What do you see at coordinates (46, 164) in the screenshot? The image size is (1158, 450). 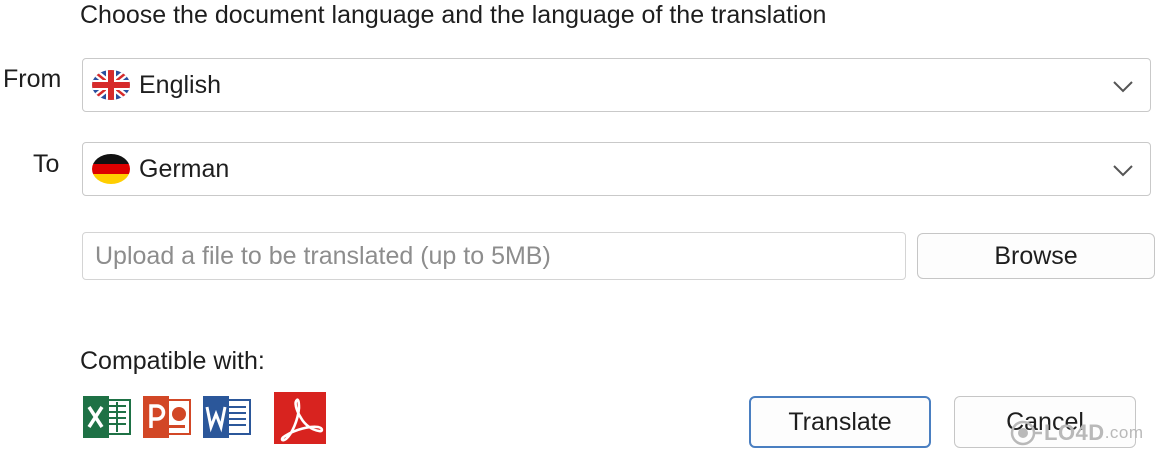 I see `to-label: To` at bounding box center [46, 164].